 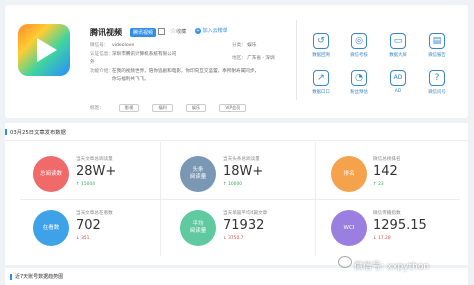 What do you see at coordinates (359, 78) in the screenshot?
I see `fans-icon: ◔` at bounding box center [359, 78].